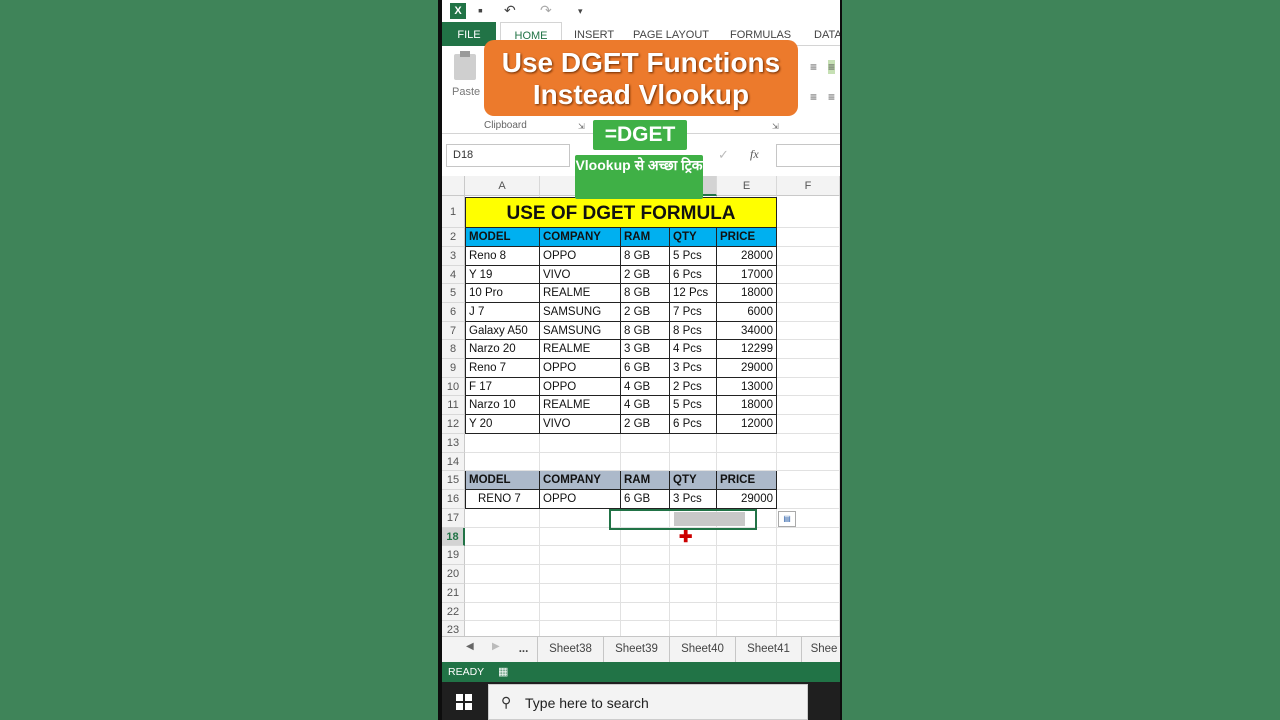  I want to click on table-data-cell: 18000, so click(747, 405).